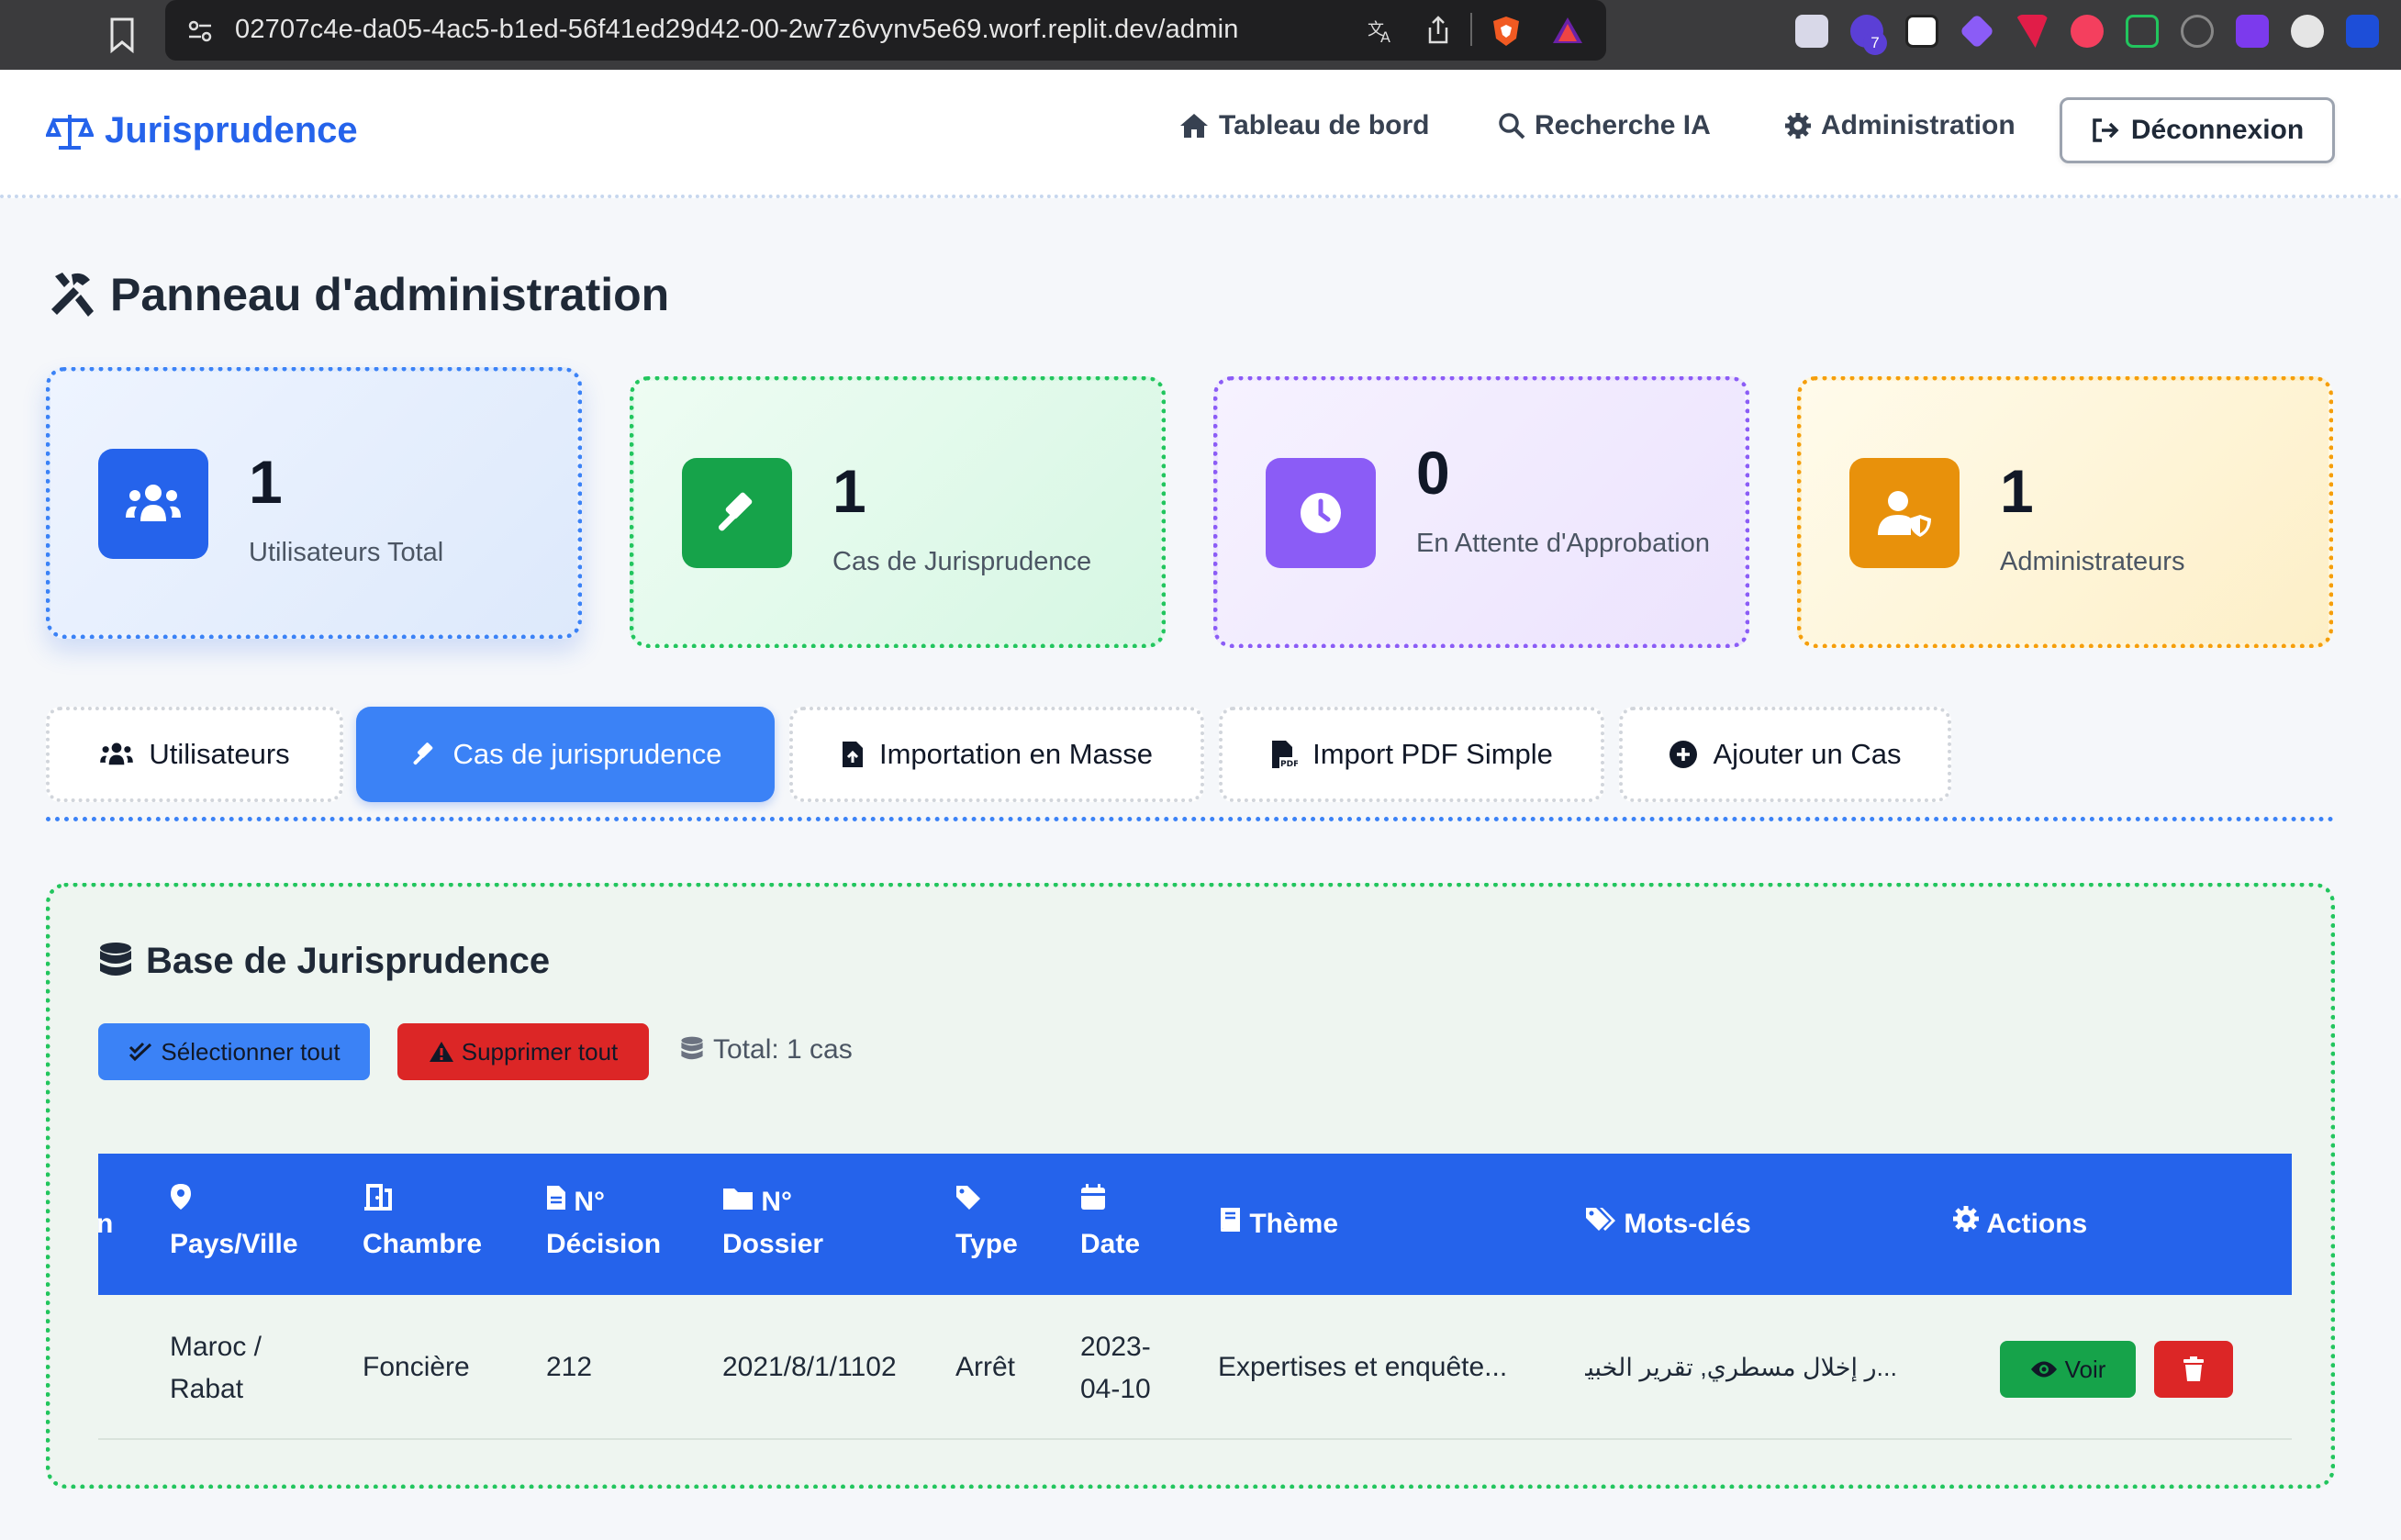 Image resolution: width=2401 pixels, height=1540 pixels. I want to click on user-shield-icon, so click(1904, 514).